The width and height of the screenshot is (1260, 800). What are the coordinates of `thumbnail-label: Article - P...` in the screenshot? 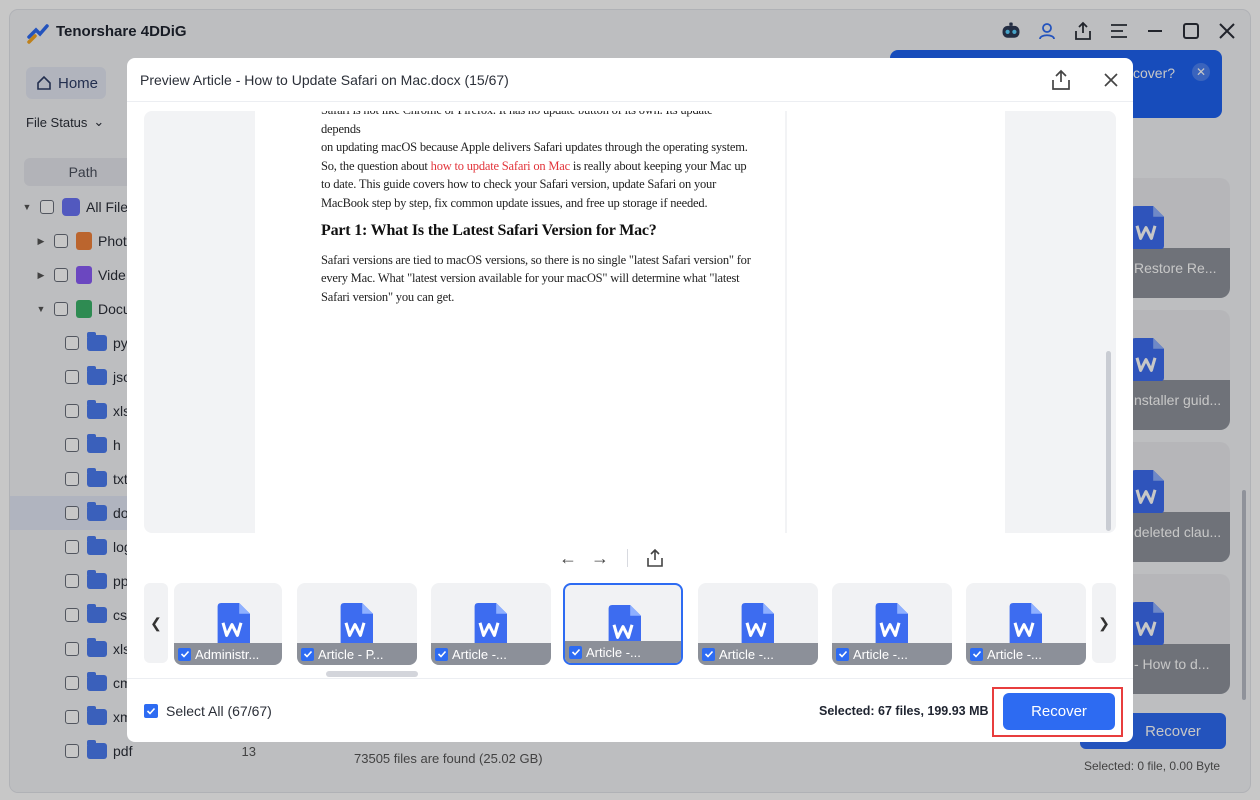 It's located at (351, 654).